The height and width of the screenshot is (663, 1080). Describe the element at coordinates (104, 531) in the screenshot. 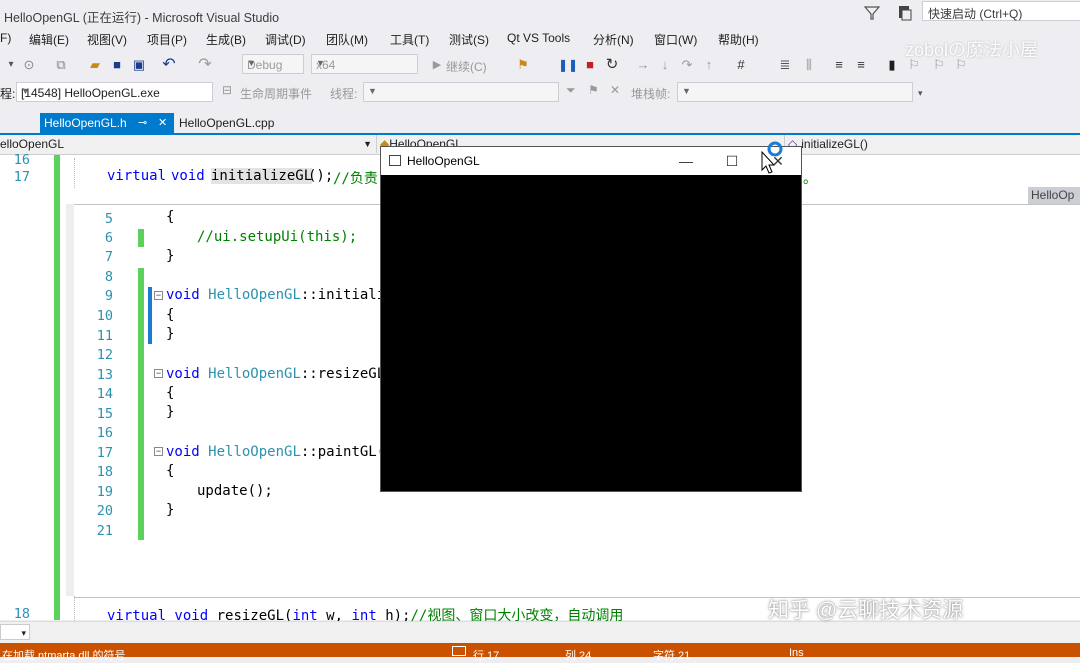

I see `line-number: 21` at that location.